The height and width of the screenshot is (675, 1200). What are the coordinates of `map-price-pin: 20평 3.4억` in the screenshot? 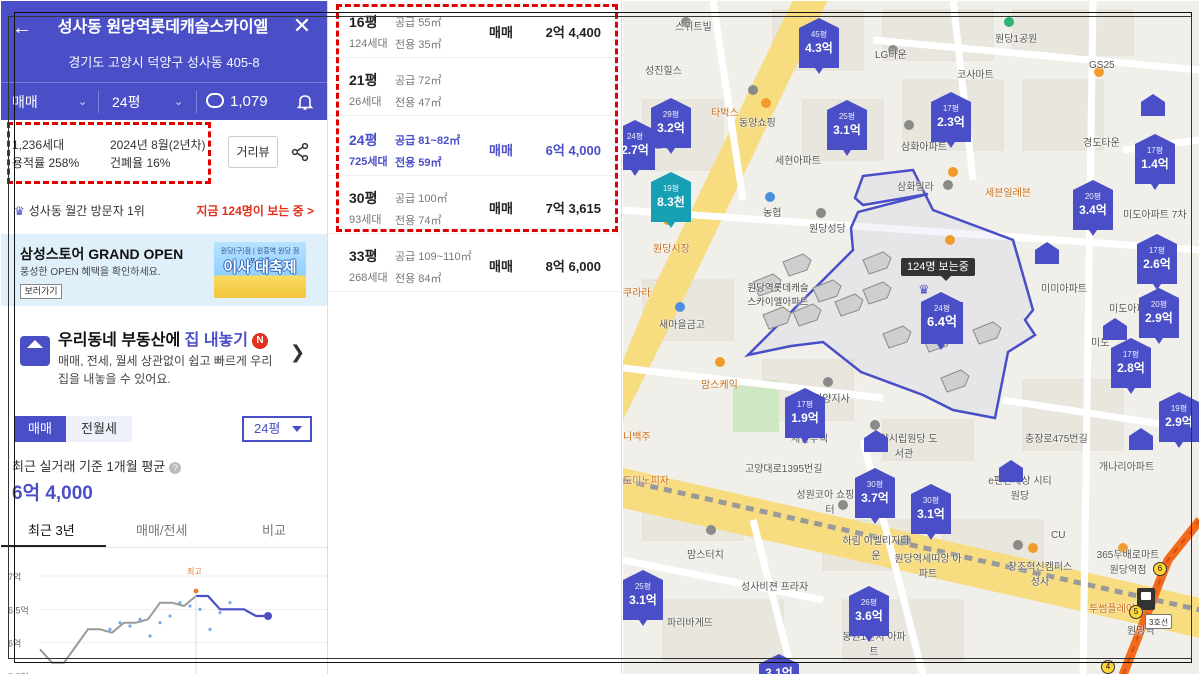 It's located at (1093, 208).